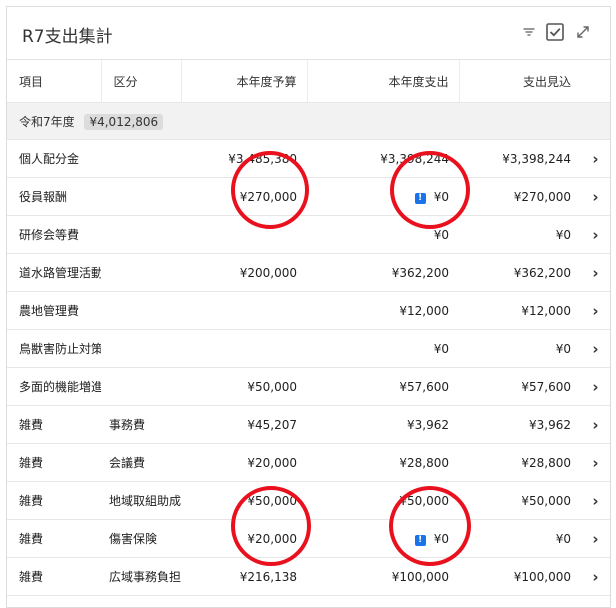 The width and height of the screenshot is (616, 608). I want to click on table-row: 農地管理費 ¥12,000 ¥12,000 ›, so click(308, 310).